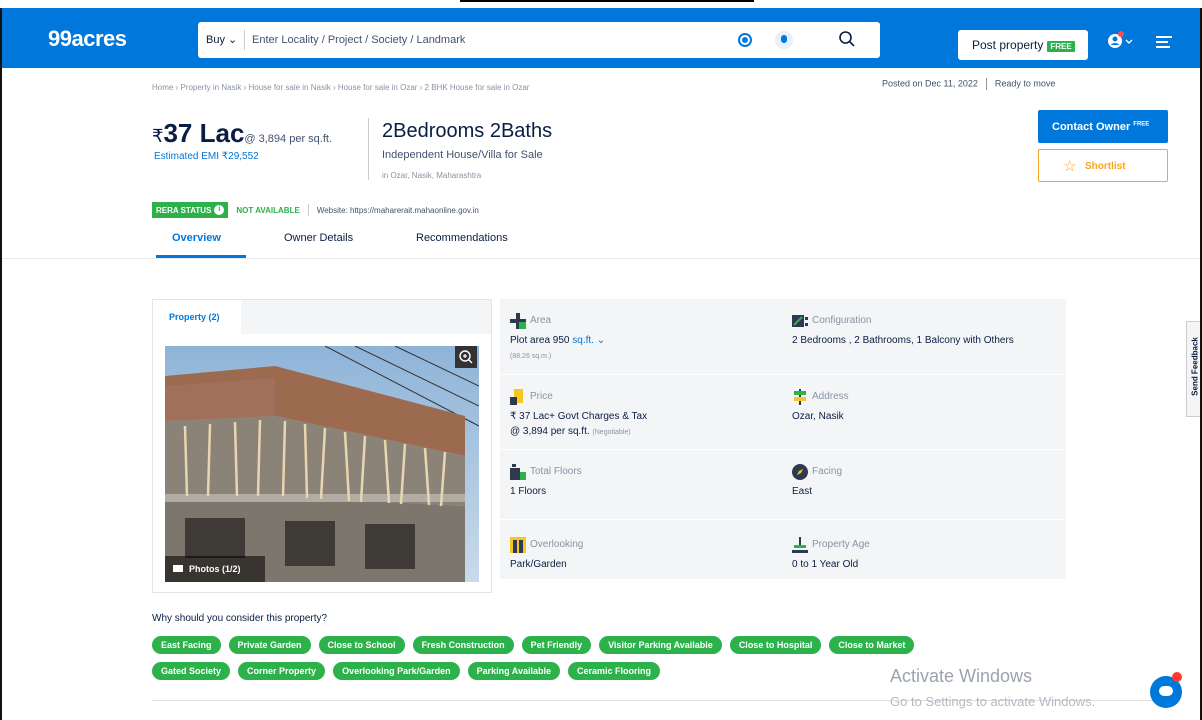 Image resolution: width=1202 pixels, height=720 pixels. Describe the element at coordinates (611, 432) in the screenshot. I see `negotiable-tag: (Negotiable)` at that location.